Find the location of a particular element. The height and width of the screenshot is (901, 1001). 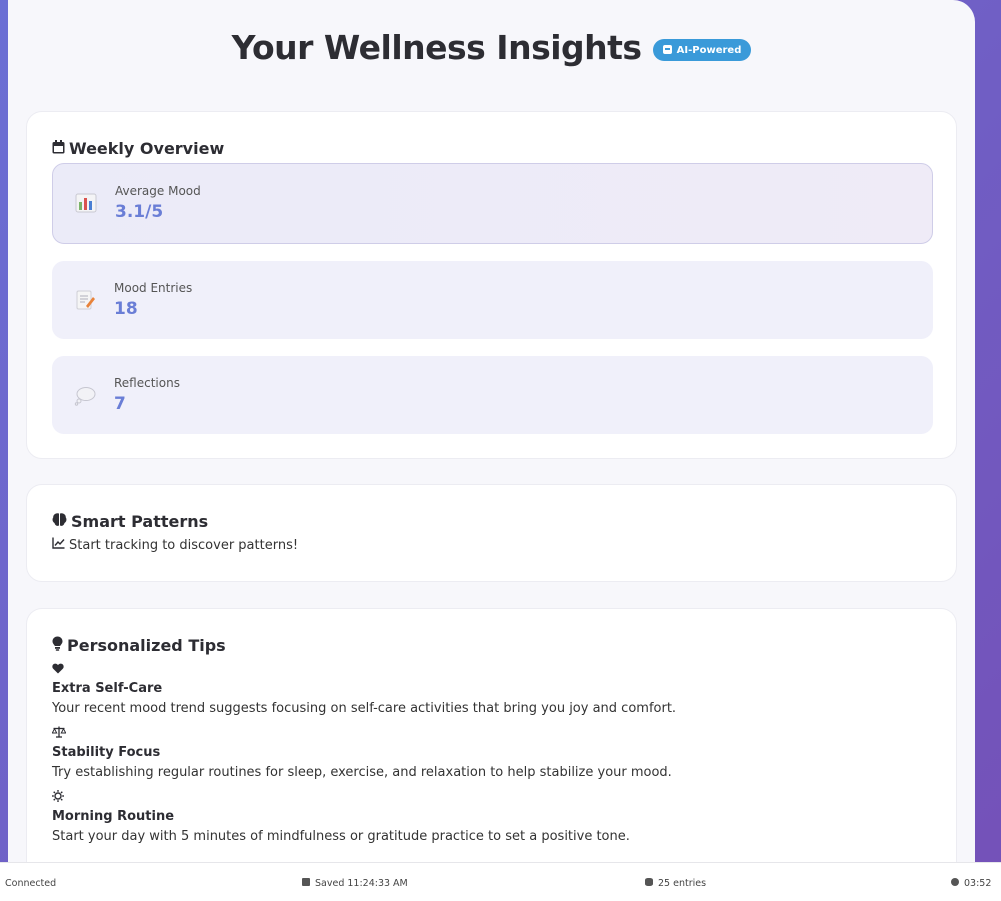

database-icon is located at coordinates (649, 882).